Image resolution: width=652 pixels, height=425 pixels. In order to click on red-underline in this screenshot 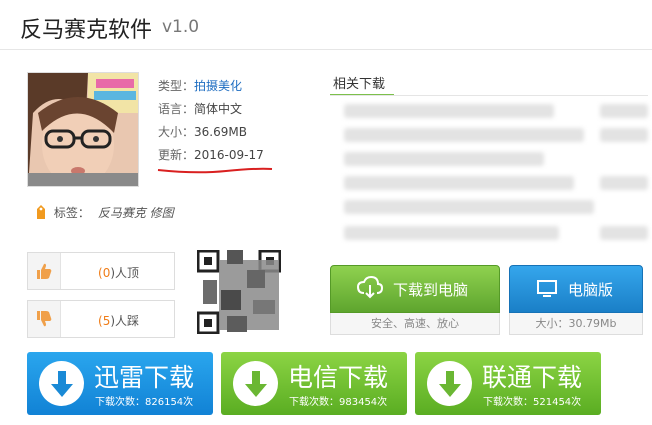, I will do `click(215, 170)`.